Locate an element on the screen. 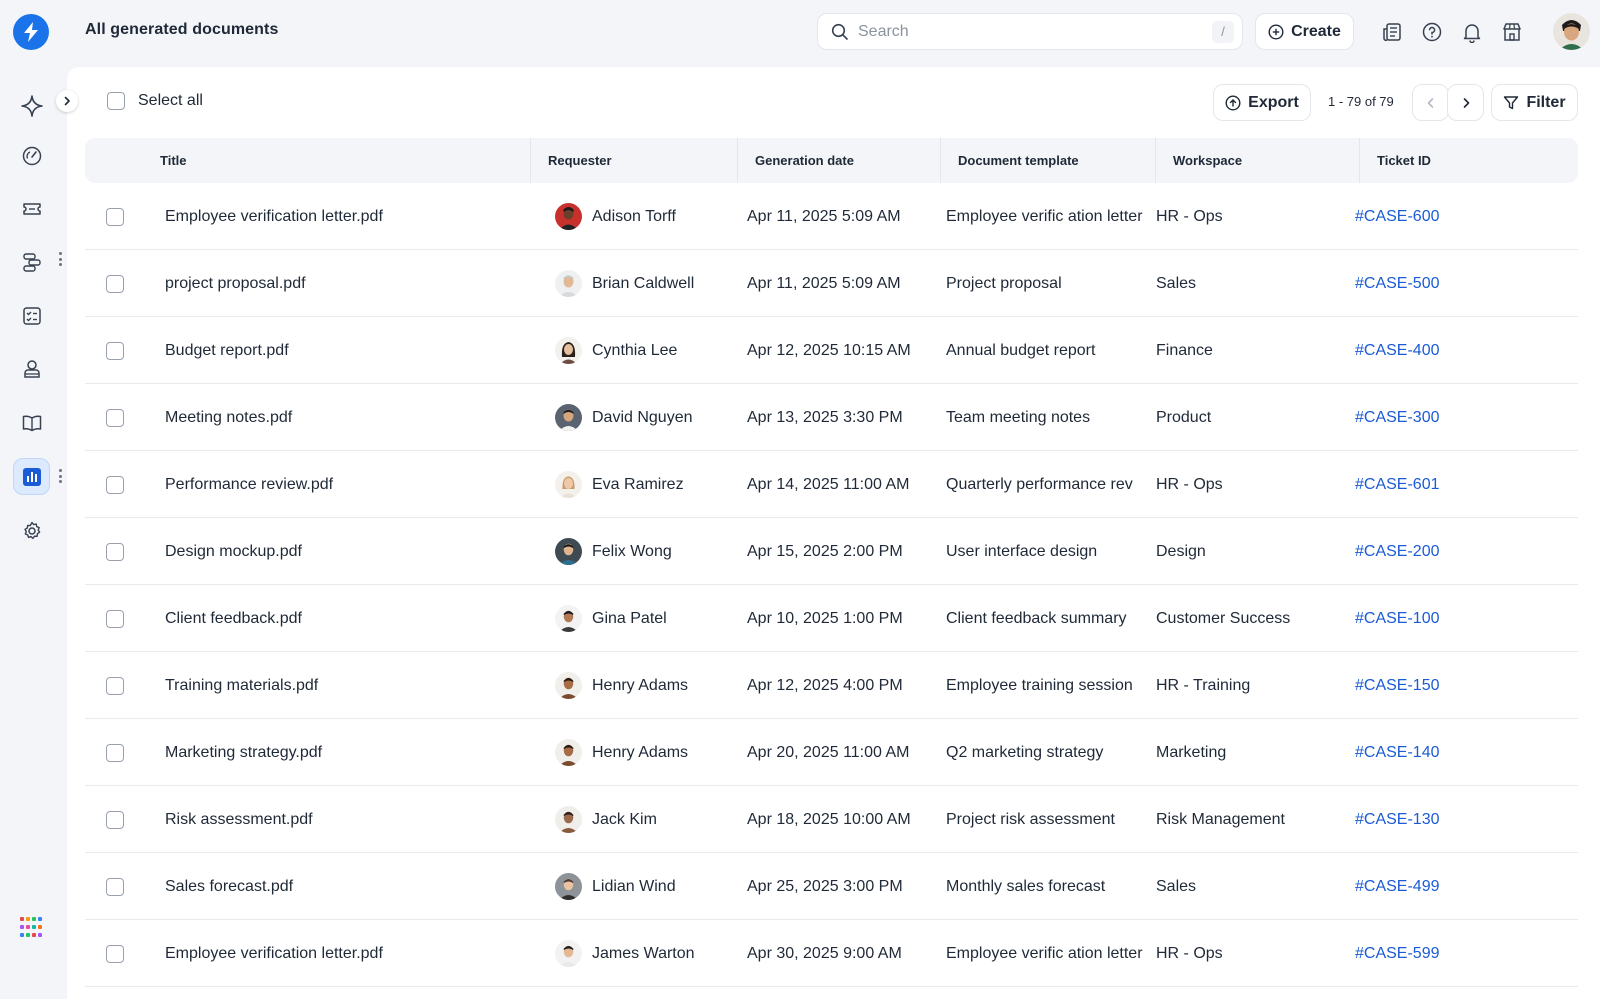 Image resolution: width=1600 pixels, height=999 pixels. search-placeholder: Search is located at coordinates (883, 31).